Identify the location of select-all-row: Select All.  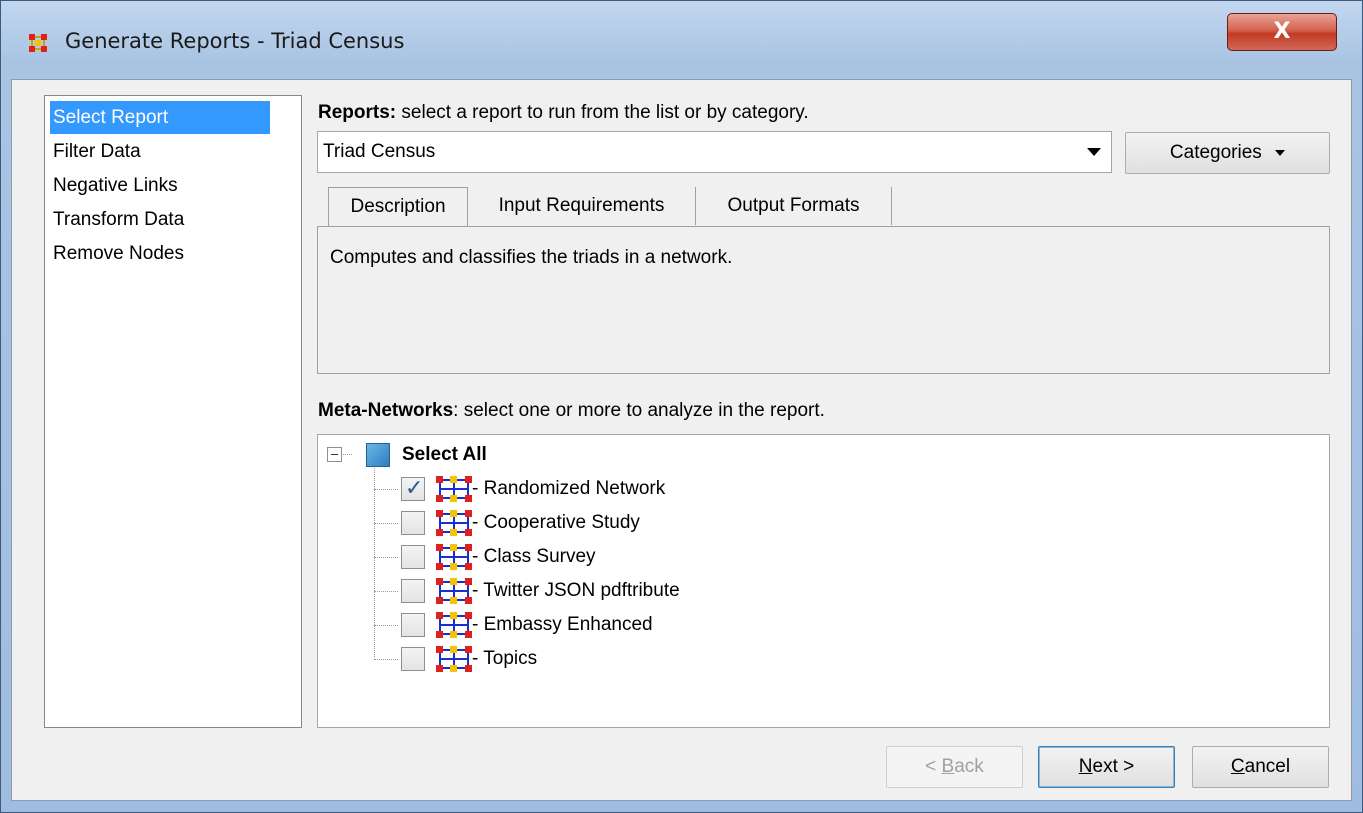
(516, 458).